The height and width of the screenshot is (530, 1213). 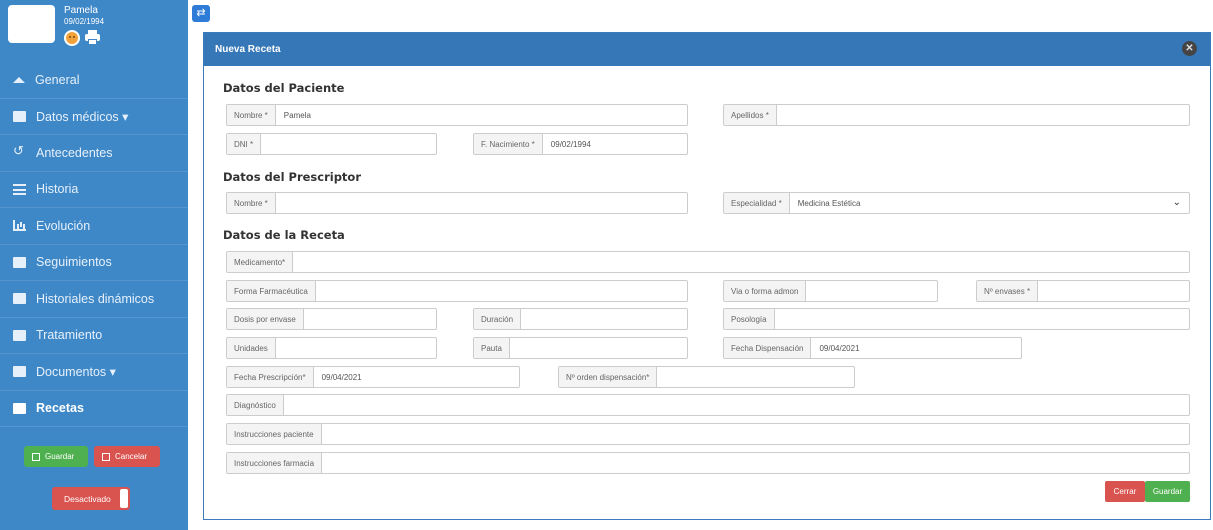 What do you see at coordinates (284, 235) in the screenshot?
I see `section-recipe: Datos de la Receta` at bounding box center [284, 235].